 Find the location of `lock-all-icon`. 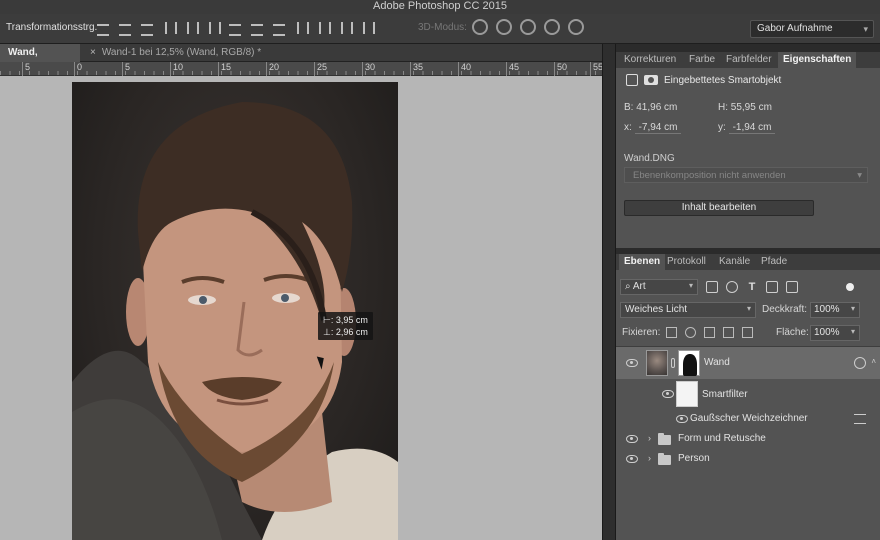

lock-all-icon is located at coordinates (747, 332).